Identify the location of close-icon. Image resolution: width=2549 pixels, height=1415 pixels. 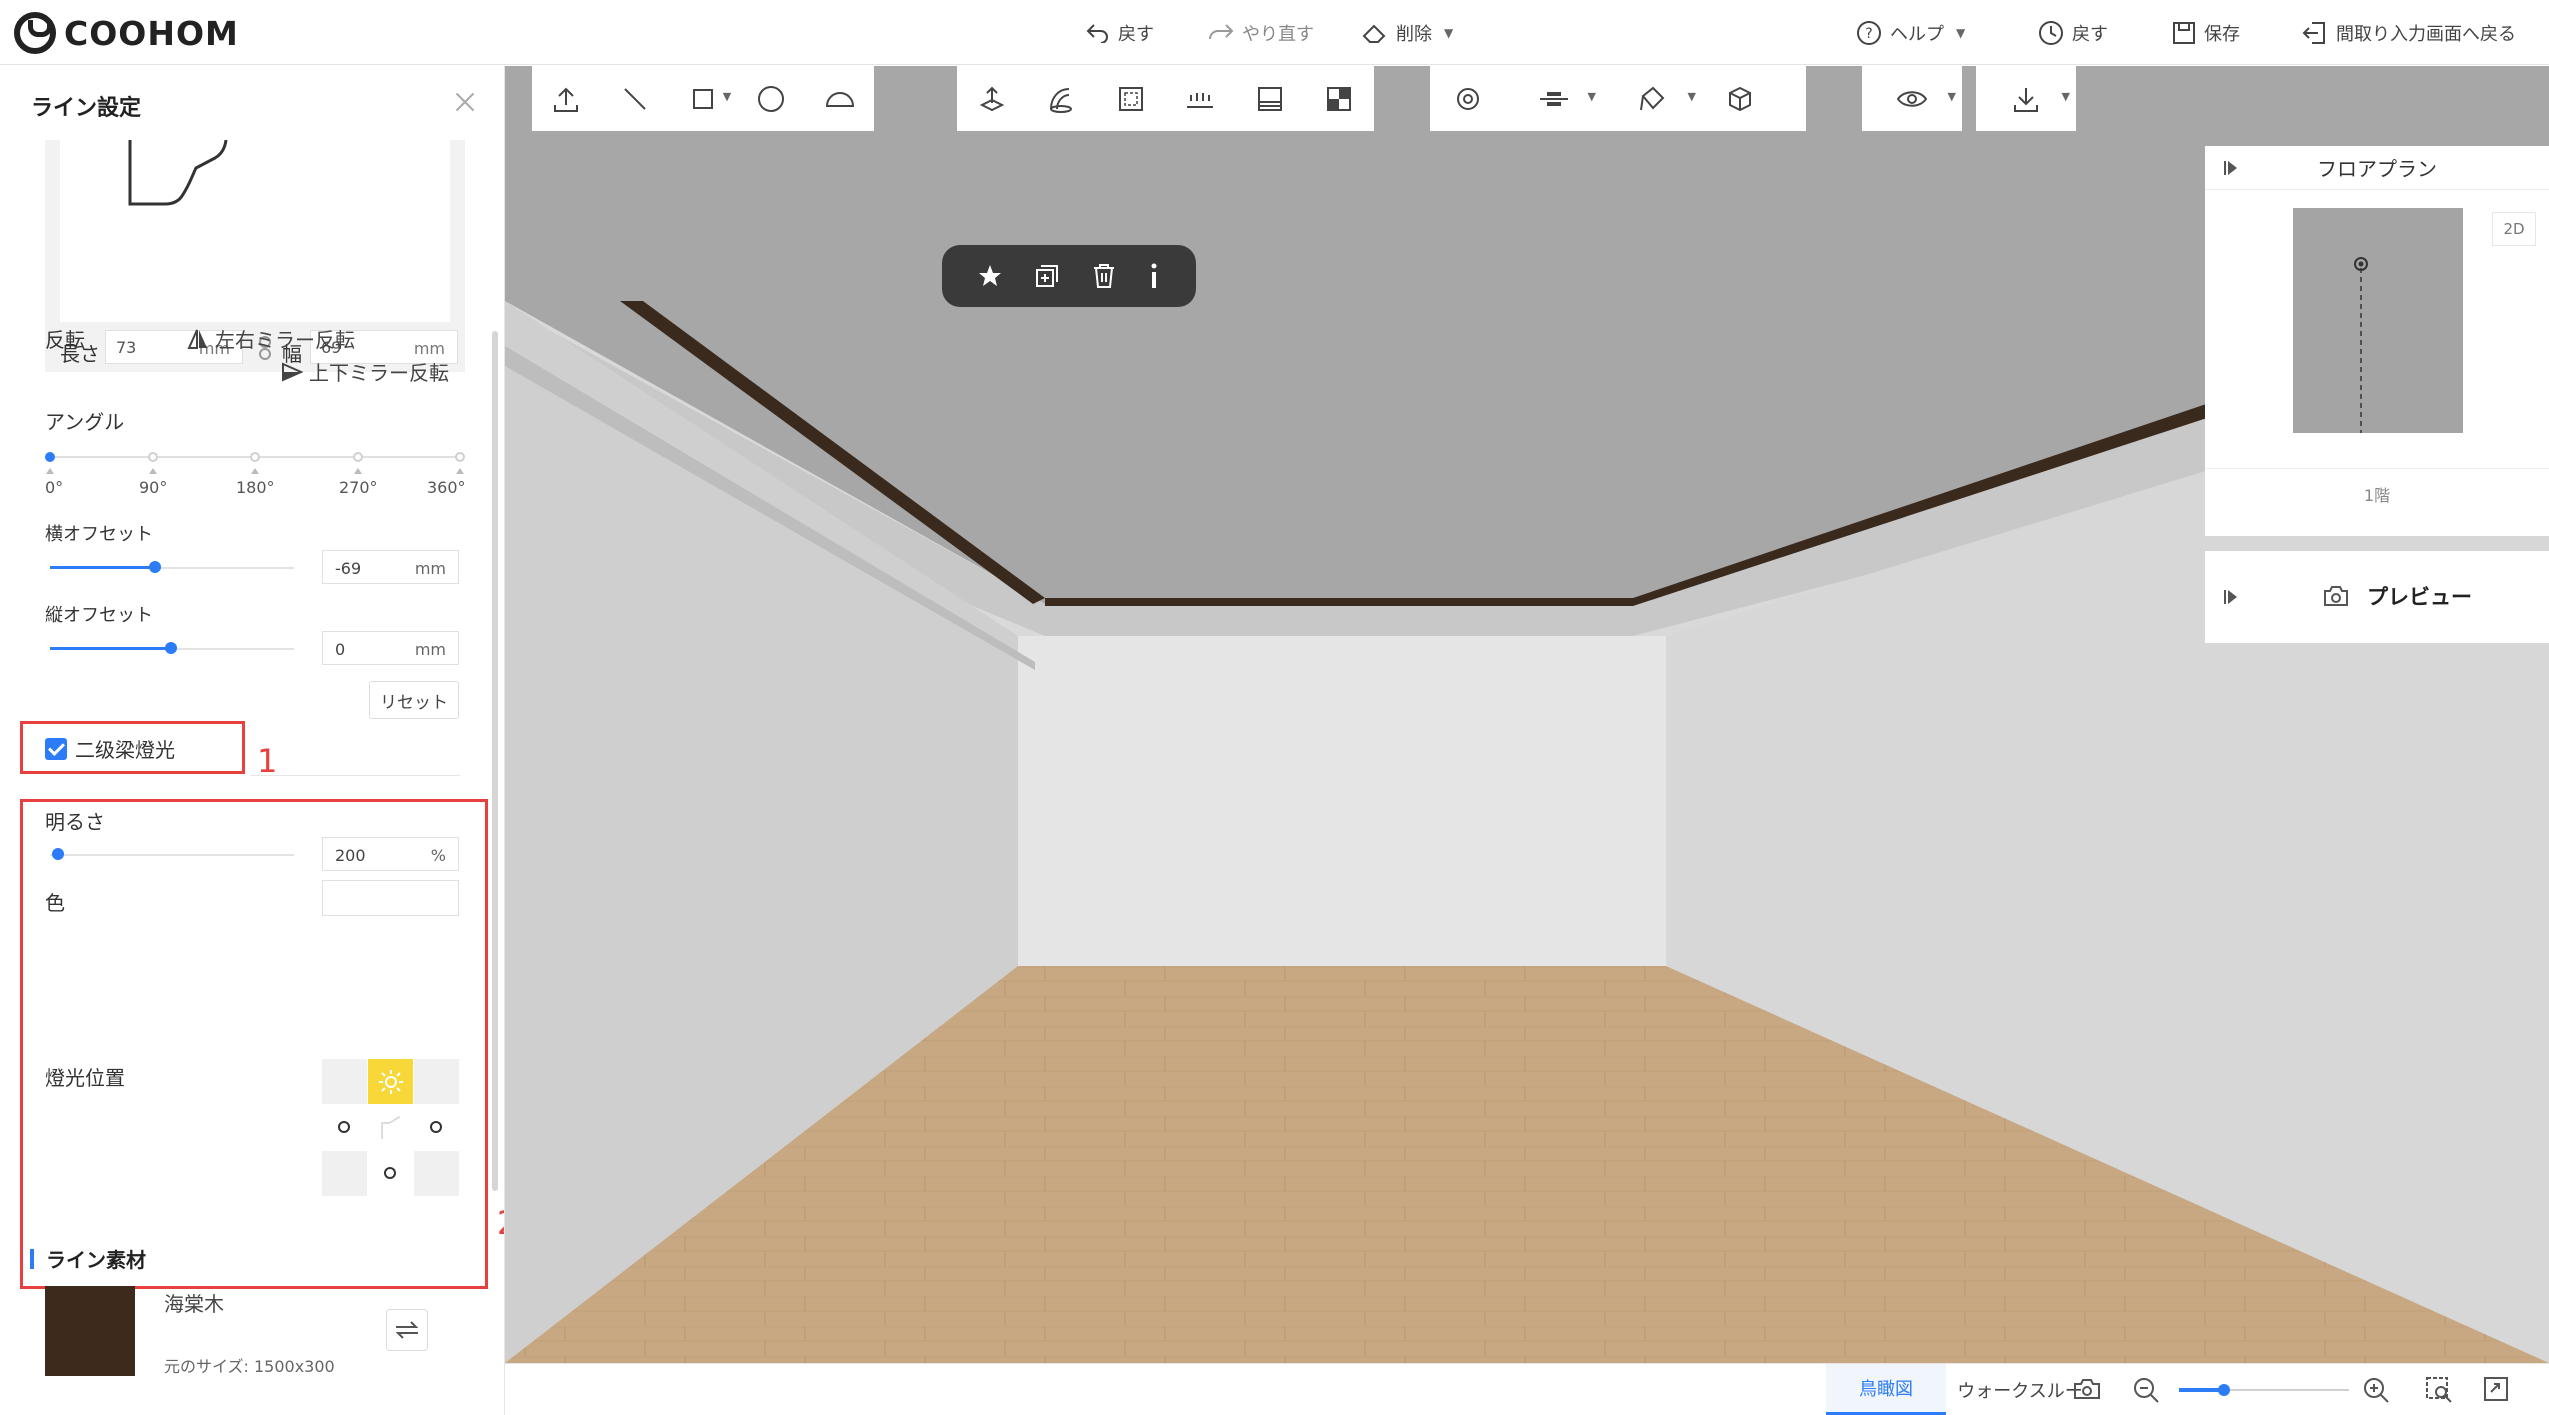
(465, 102).